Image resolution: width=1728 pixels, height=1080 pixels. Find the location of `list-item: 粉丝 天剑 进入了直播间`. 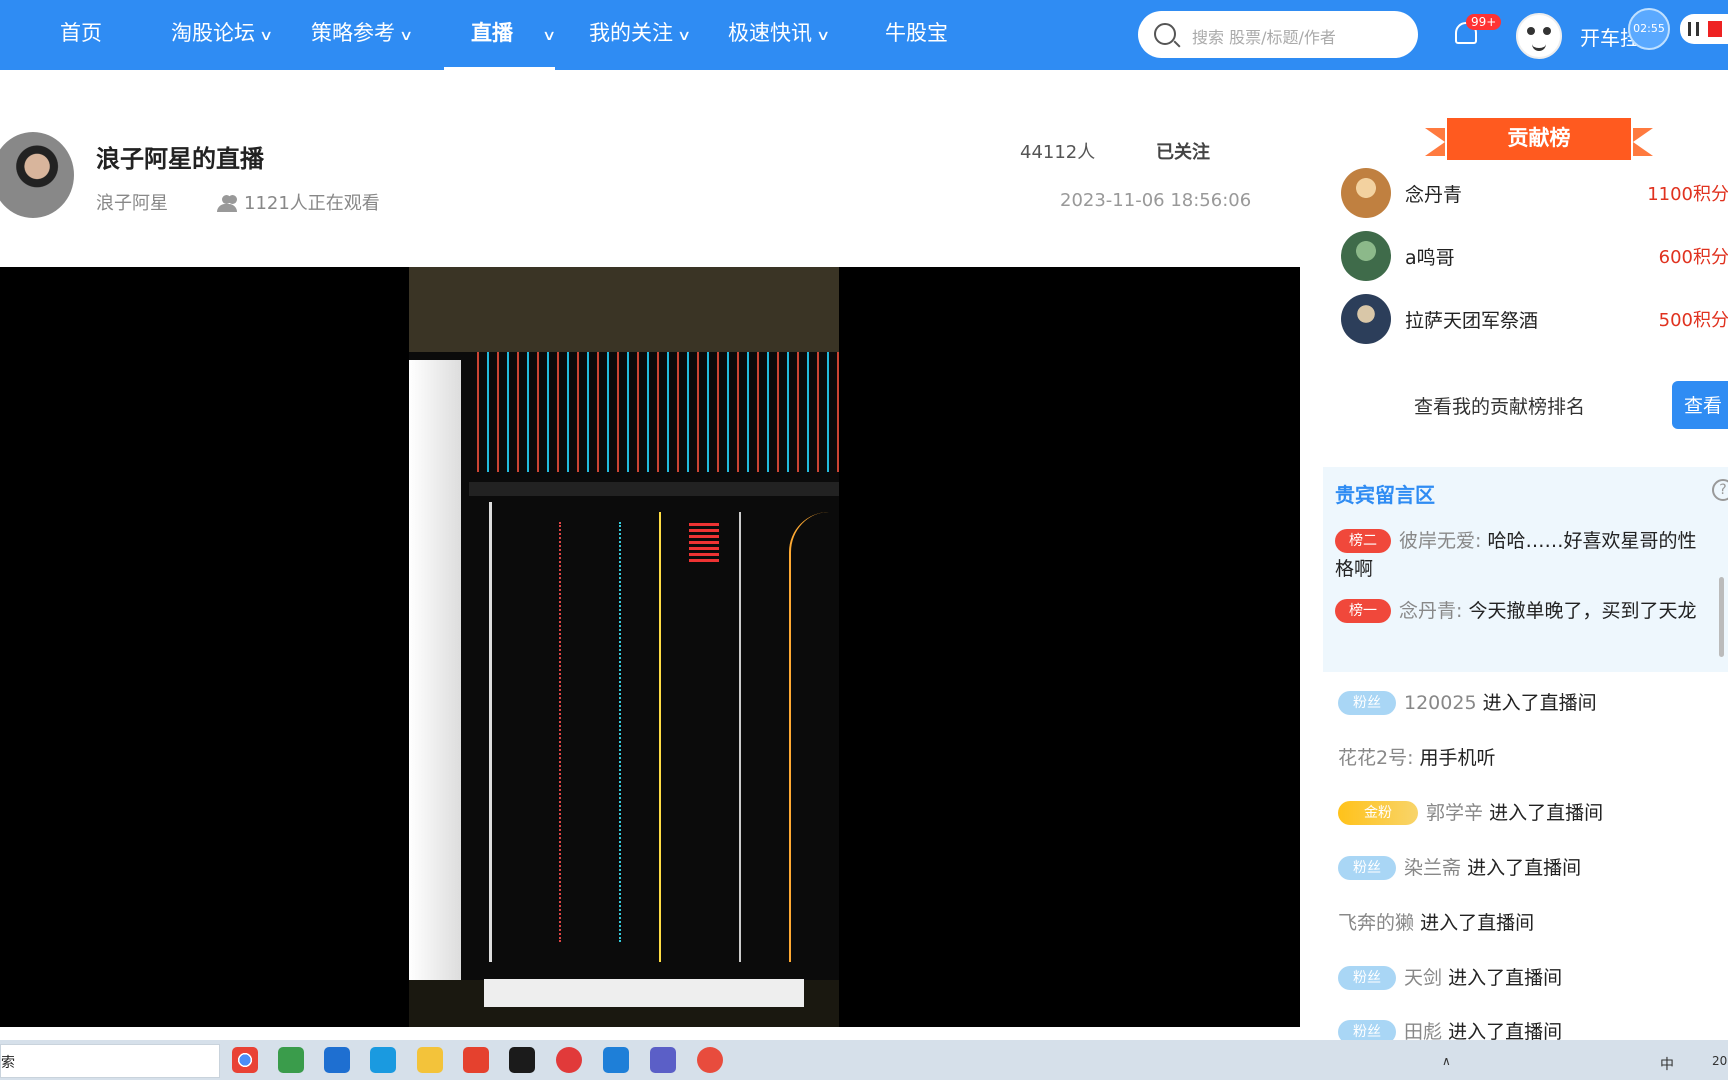

list-item: 粉丝 天剑 进入了直播间 is located at coordinates (1450, 976).